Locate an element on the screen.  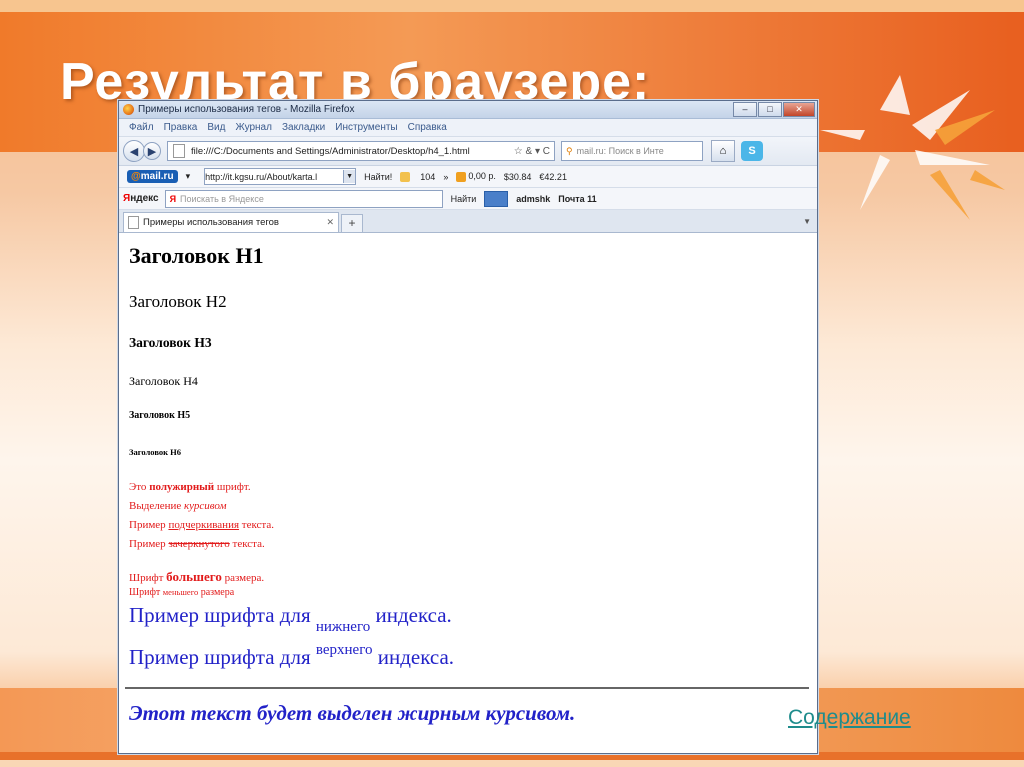
italic-line: Выделение курсивом is located at coordinates (177, 506).